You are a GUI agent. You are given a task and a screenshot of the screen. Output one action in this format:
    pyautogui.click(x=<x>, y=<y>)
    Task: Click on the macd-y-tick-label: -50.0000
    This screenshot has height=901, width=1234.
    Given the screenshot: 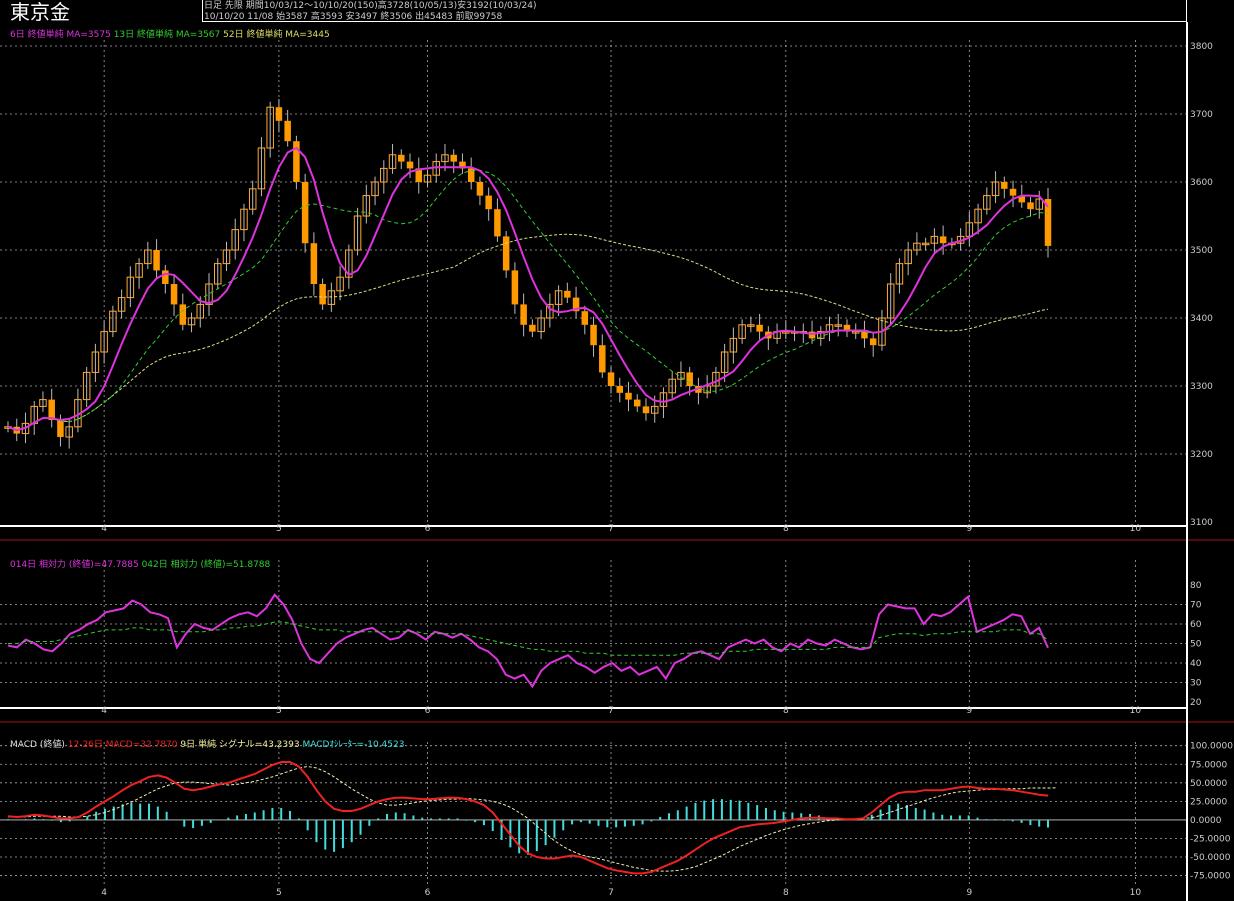 What is the action you would take?
    pyautogui.click(x=1210, y=858)
    